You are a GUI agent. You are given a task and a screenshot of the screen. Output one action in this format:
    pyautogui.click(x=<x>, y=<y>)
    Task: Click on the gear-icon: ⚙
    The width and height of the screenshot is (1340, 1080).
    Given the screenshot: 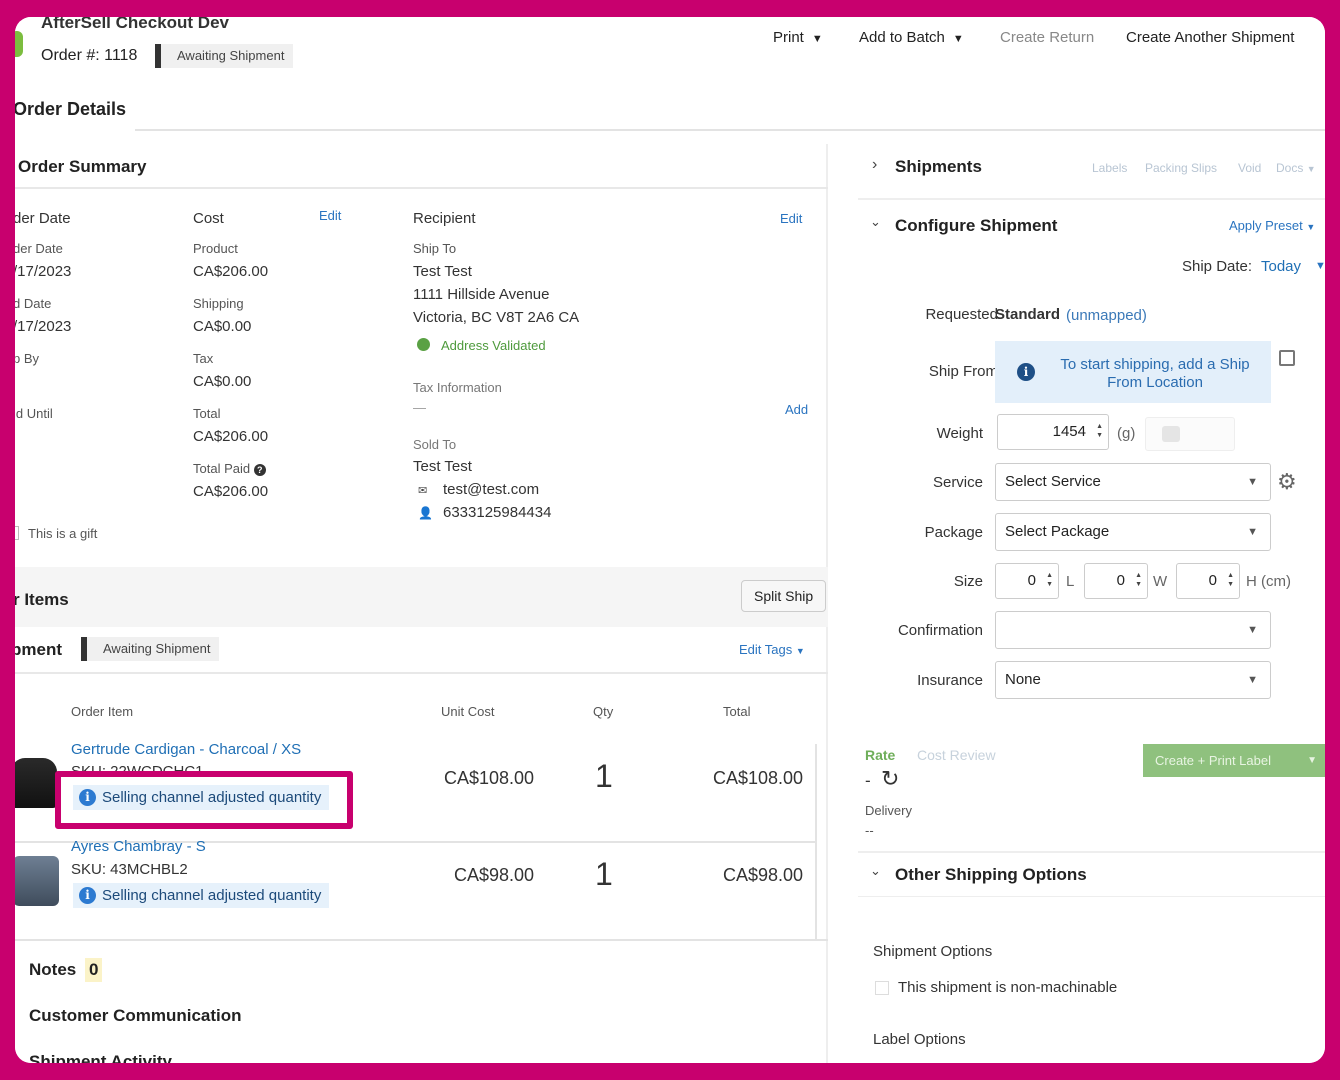 What is the action you would take?
    pyautogui.click(x=1287, y=482)
    